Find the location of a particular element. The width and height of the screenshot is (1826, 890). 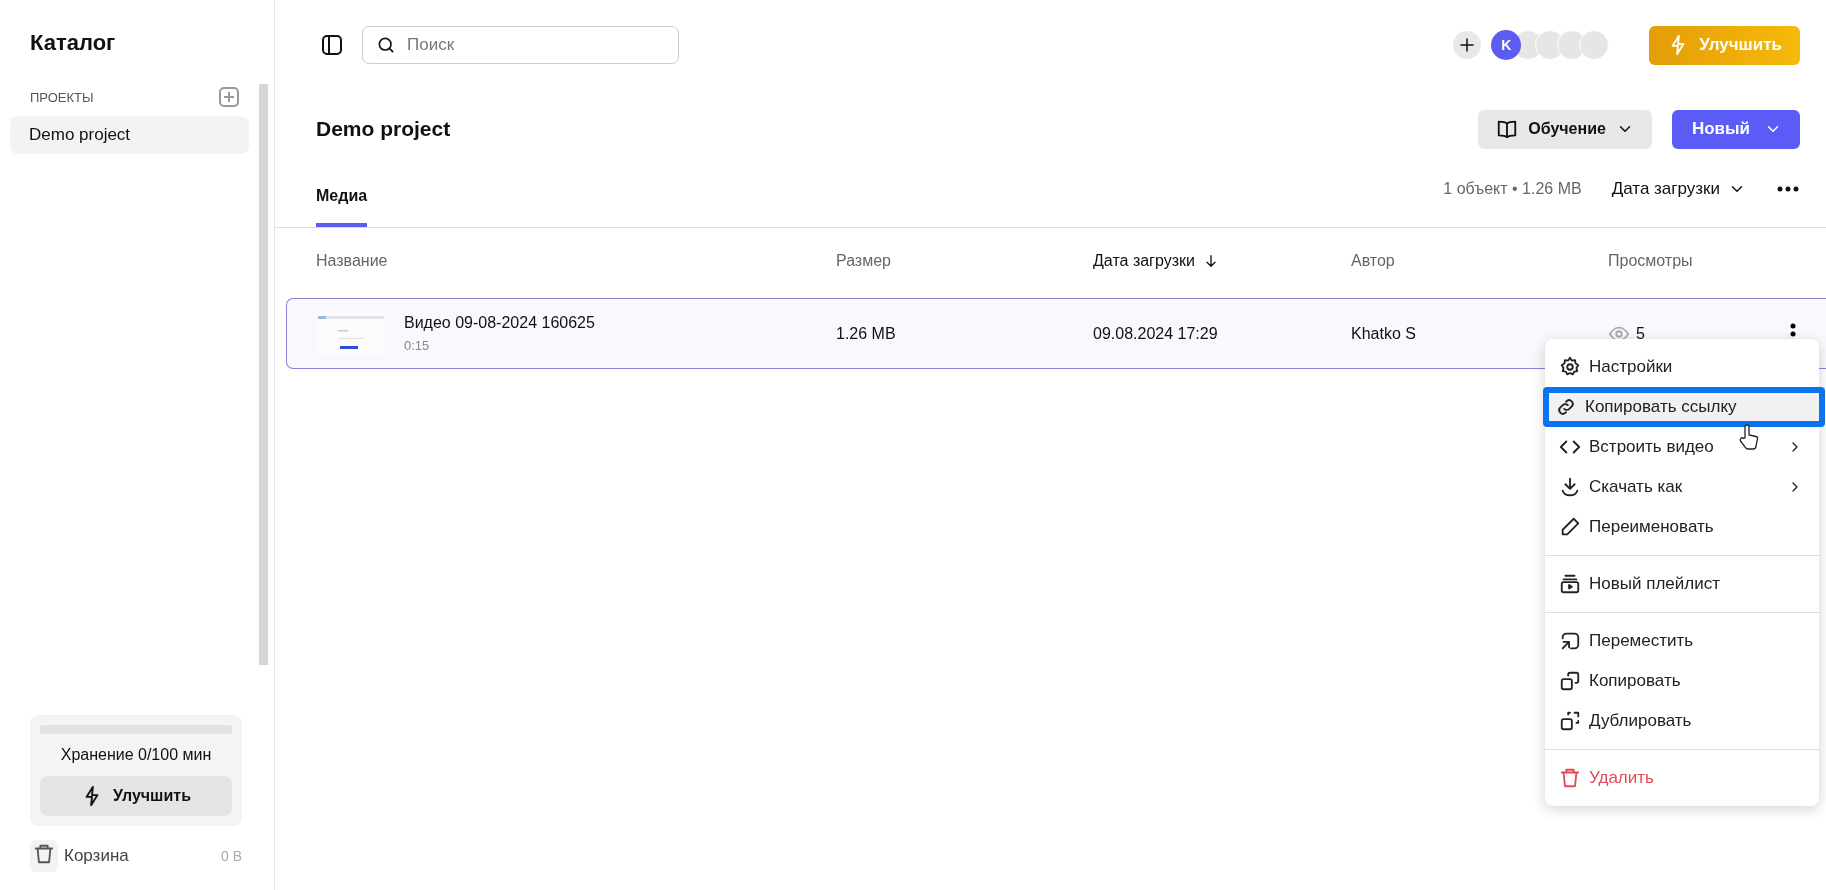

menu-item: Удалить is located at coordinates (1682, 778).